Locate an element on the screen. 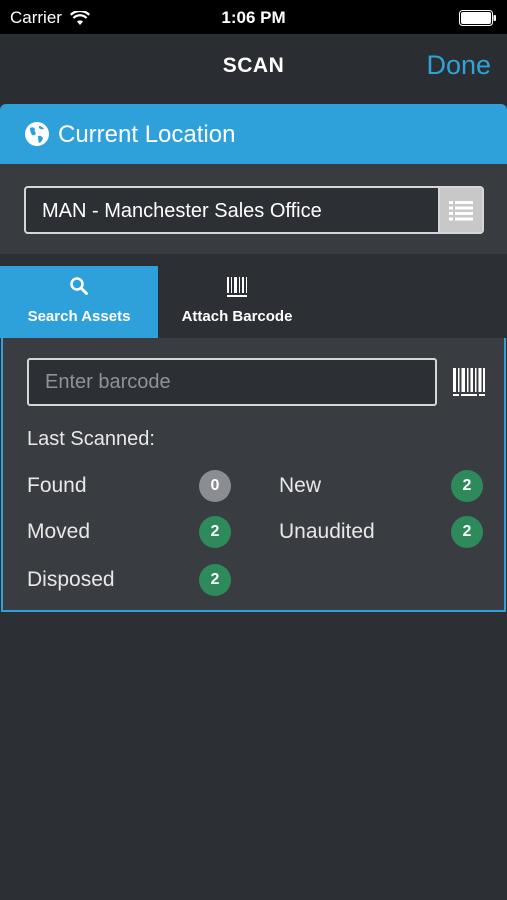  done-button: Done is located at coordinates (458, 65).